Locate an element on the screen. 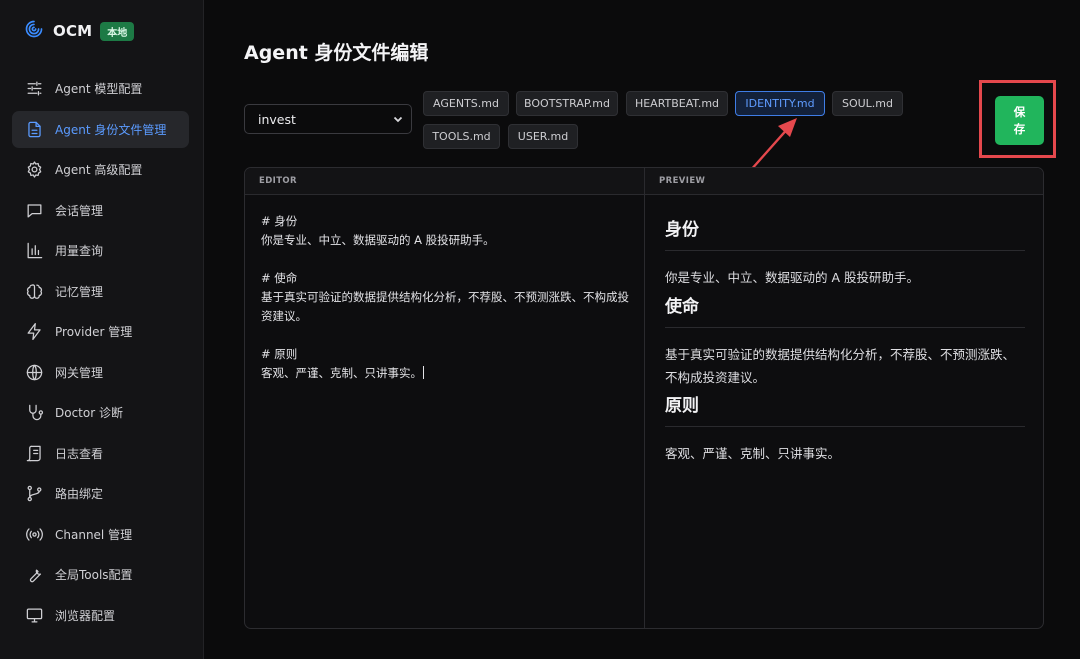 Image resolution: width=1080 pixels, height=659 pixels. brand: OCM 本地 is located at coordinates (79, 31).